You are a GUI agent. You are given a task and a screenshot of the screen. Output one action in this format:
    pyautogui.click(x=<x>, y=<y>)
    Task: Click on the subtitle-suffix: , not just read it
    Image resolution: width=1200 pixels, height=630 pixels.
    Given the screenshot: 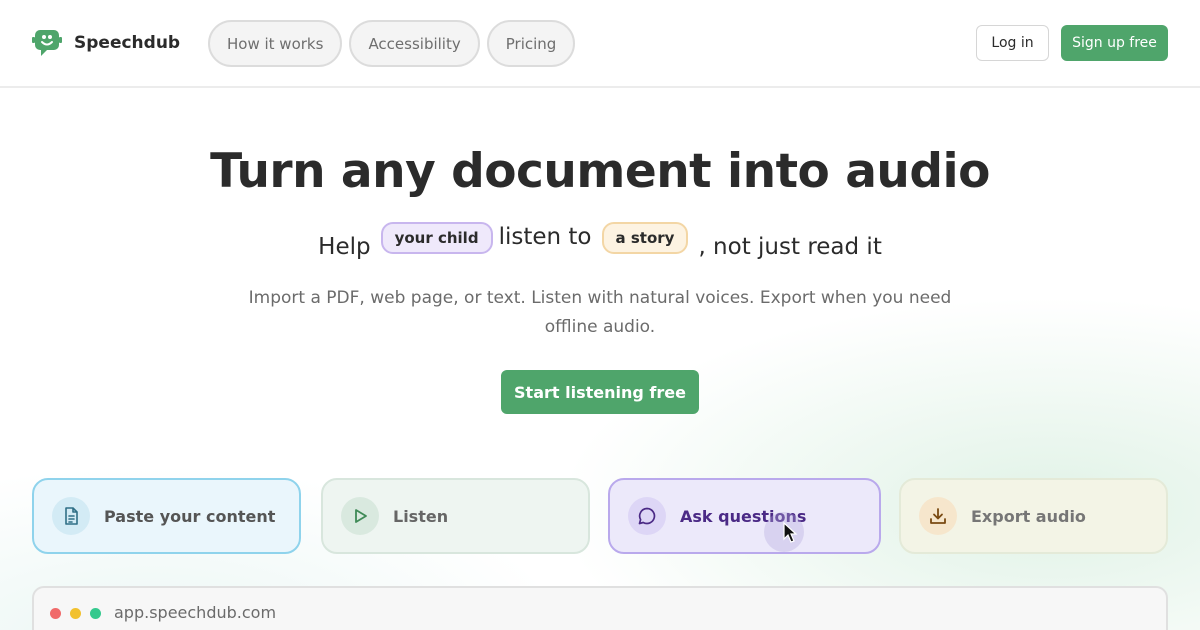 What is the action you would take?
    pyautogui.click(x=790, y=247)
    